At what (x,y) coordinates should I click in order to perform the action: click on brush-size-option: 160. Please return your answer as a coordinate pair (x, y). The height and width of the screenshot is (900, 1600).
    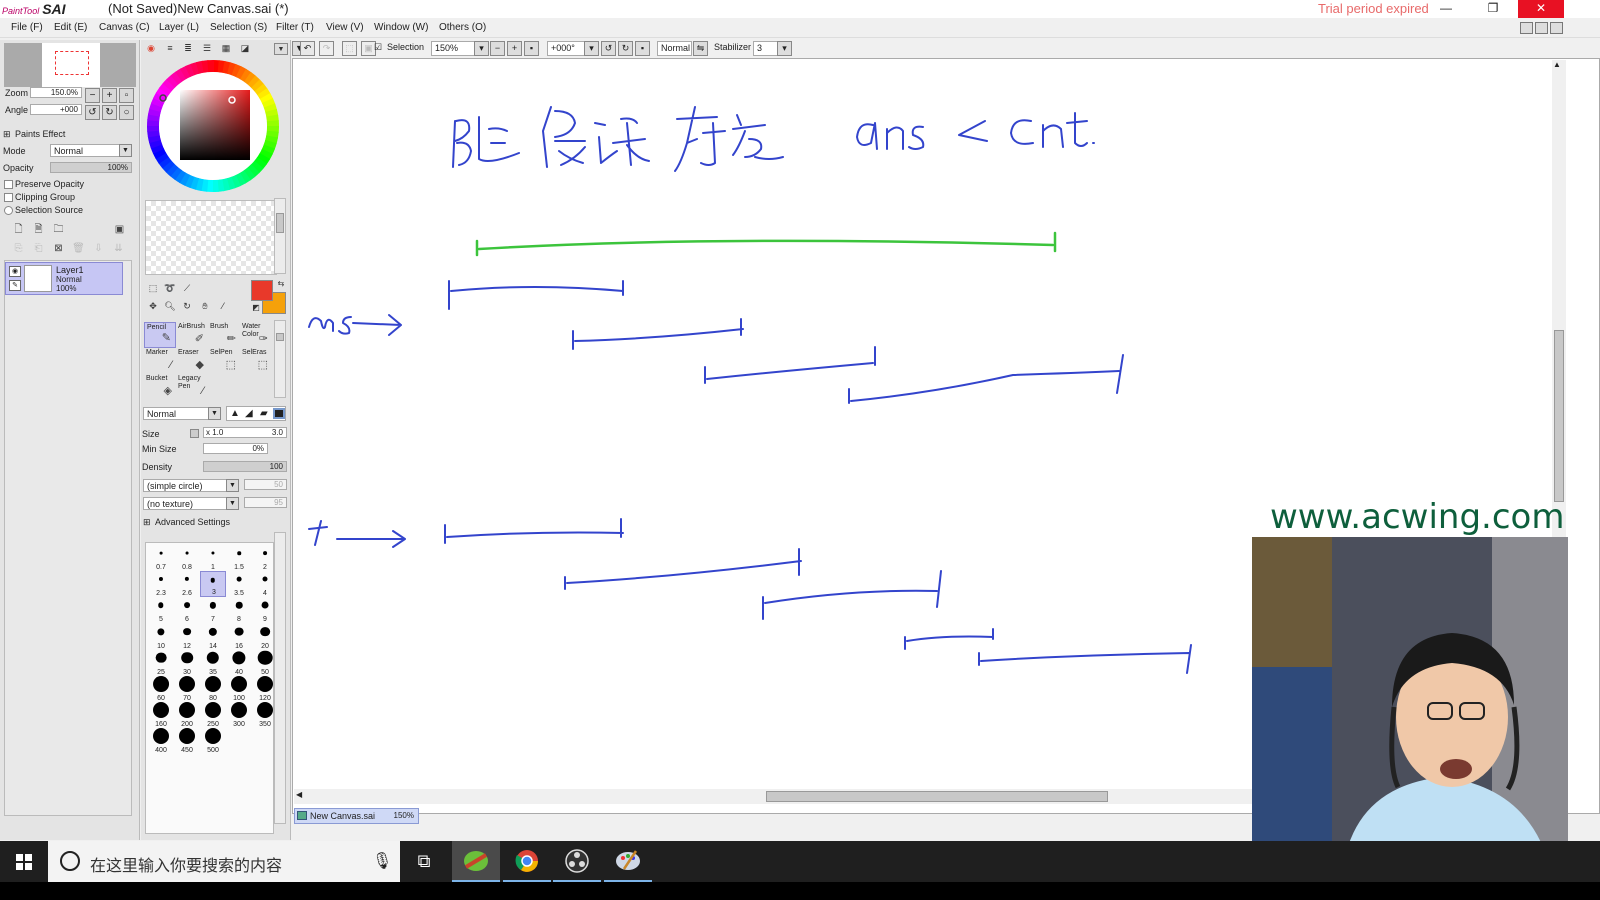
    Looking at the image, I should click on (161, 715).